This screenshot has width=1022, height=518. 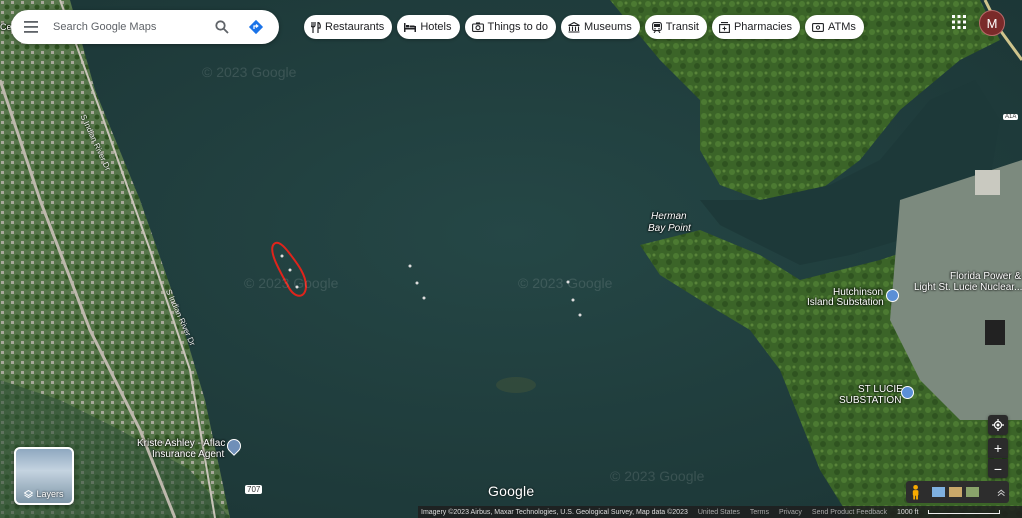 I want to click on search-box, so click(x=145, y=27).